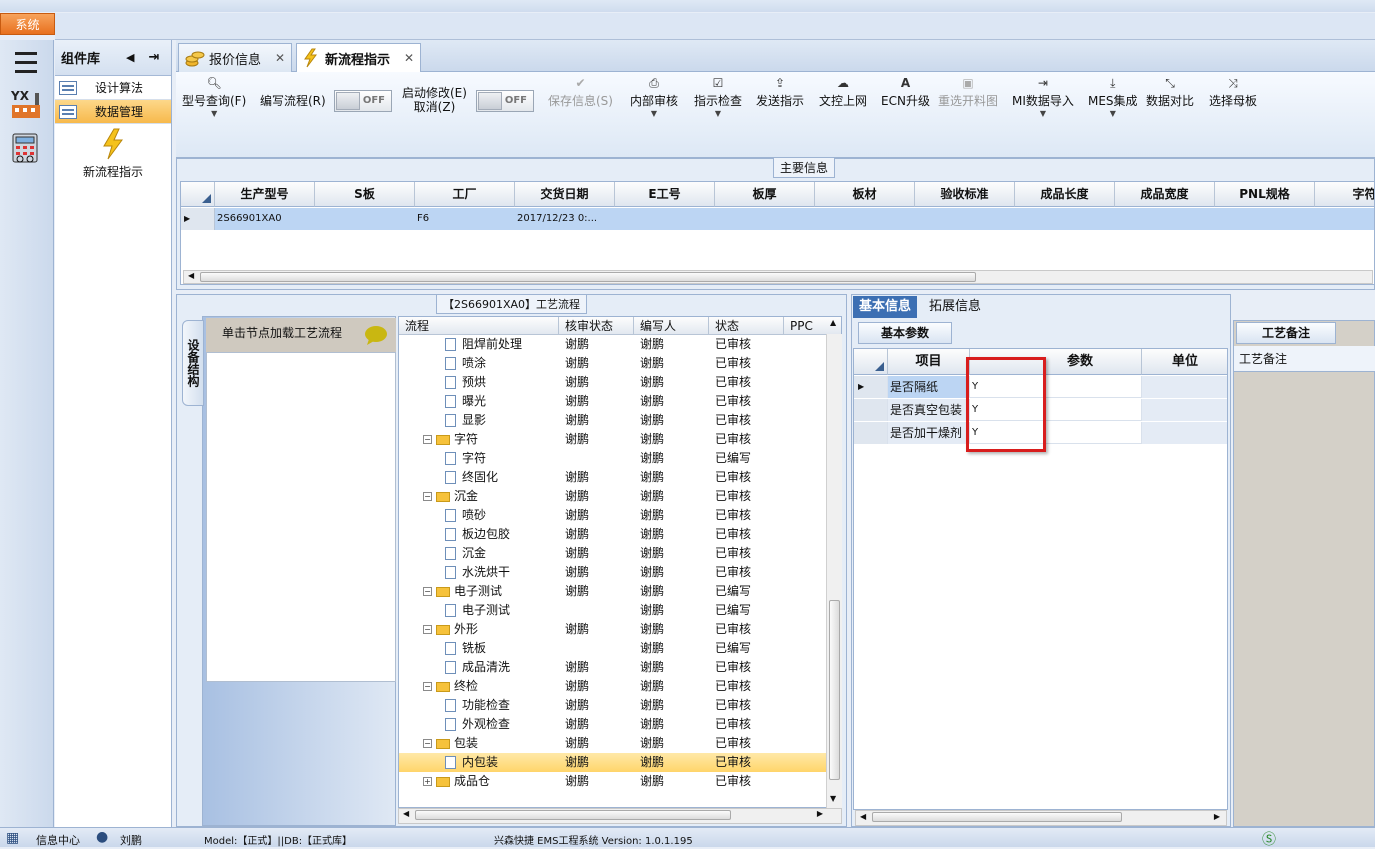 Image resolution: width=1375 pixels, height=849 pixels. What do you see at coordinates (27, 24) in the screenshot?
I see `system-menu-button: 系统` at bounding box center [27, 24].